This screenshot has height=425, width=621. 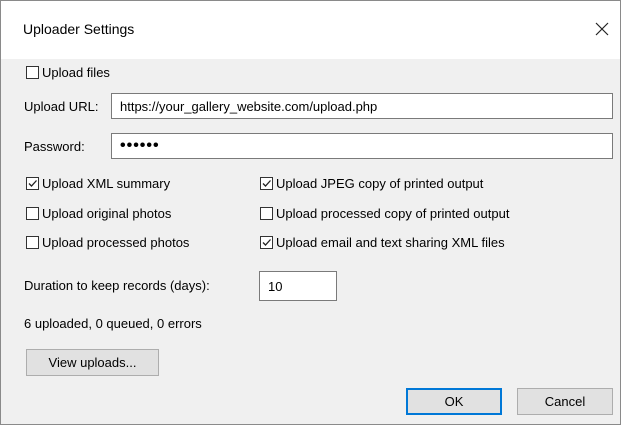 What do you see at coordinates (565, 401) in the screenshot?
I see `cancel-button: Cancel` at bounding box center [565, 401].